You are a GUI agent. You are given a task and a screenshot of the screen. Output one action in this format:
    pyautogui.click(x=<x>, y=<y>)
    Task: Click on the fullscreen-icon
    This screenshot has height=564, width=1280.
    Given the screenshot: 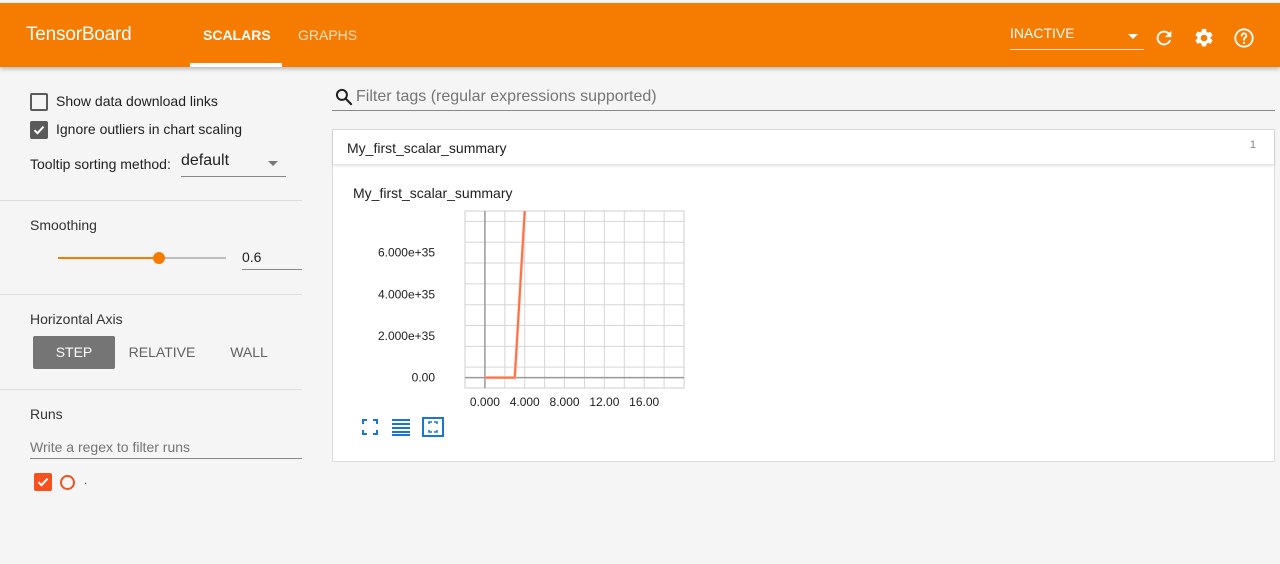 What is the action you would take?
    pyautogui.click(x=370, y=427)
    